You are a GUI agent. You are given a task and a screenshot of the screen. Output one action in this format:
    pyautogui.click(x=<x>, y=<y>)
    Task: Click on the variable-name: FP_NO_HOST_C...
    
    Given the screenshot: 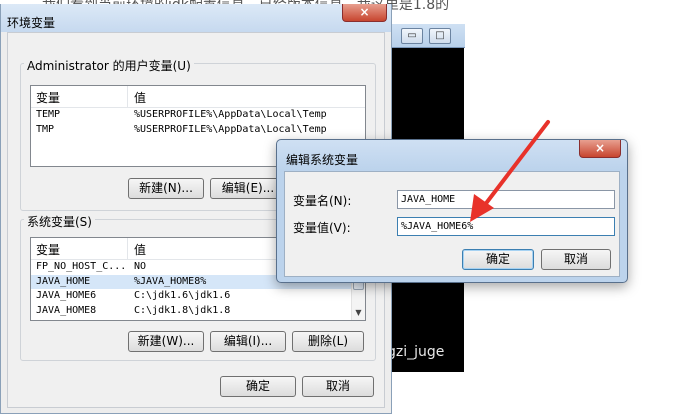 What is the action you would take?
    pyautogui.click(x=81, y=266)
    